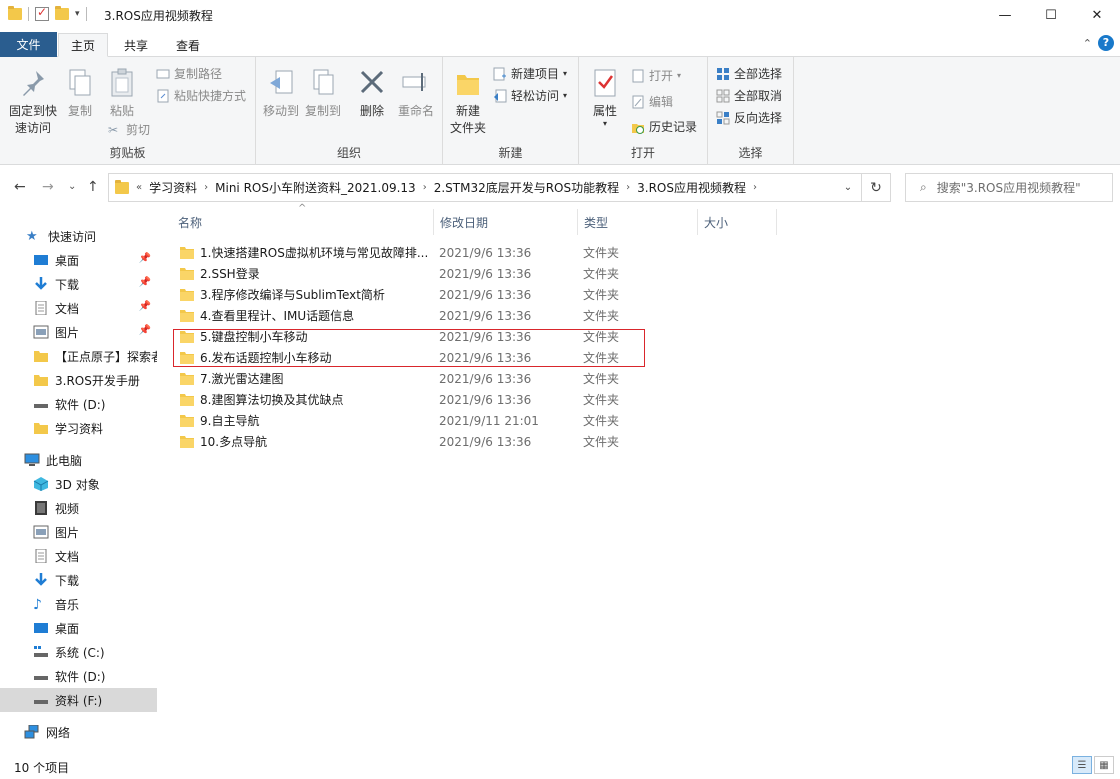 Image resolution: width=1120 pixels, height=779 pixels. Describe the element at coordinates (530, 95) in the screenshot. I see `easy-access-button: 轻松访问 ▾` at that location.